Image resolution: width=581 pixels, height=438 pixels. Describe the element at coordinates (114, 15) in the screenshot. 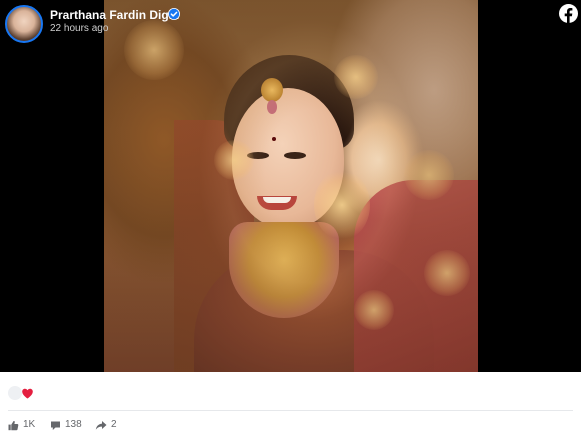

I see `author-name: Prarthana Fardin Dighi` at that location.